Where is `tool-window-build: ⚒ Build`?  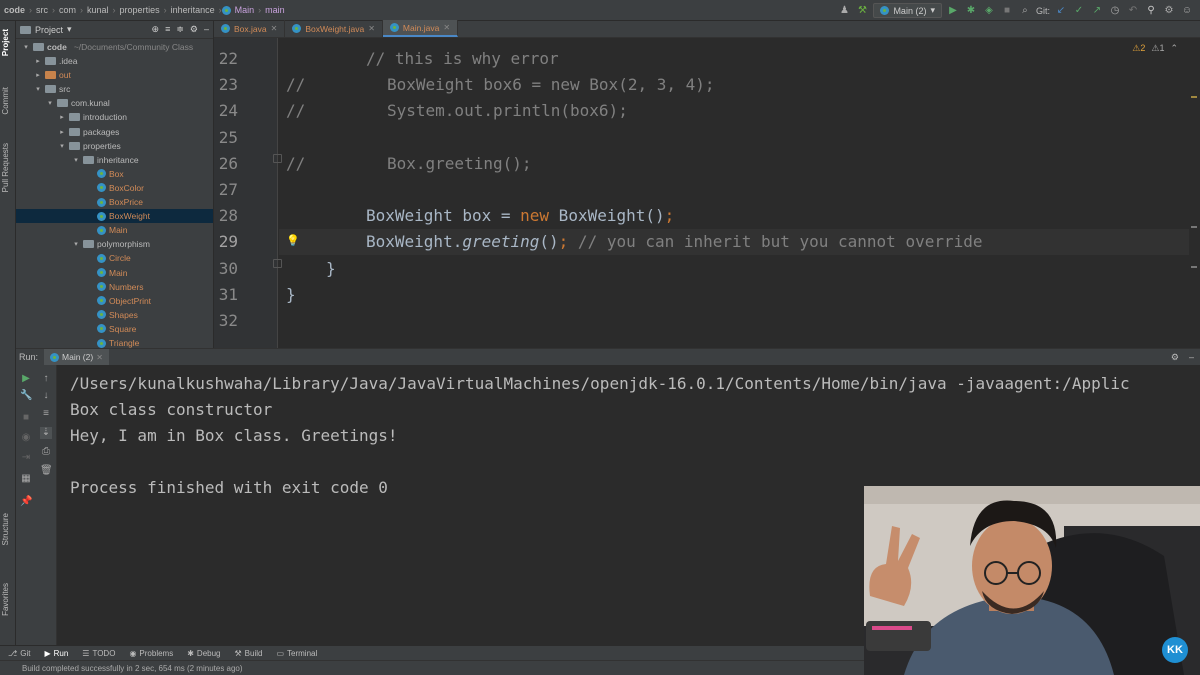 tool-window-build: ⚒ Build is located at coordinates (249, 653).